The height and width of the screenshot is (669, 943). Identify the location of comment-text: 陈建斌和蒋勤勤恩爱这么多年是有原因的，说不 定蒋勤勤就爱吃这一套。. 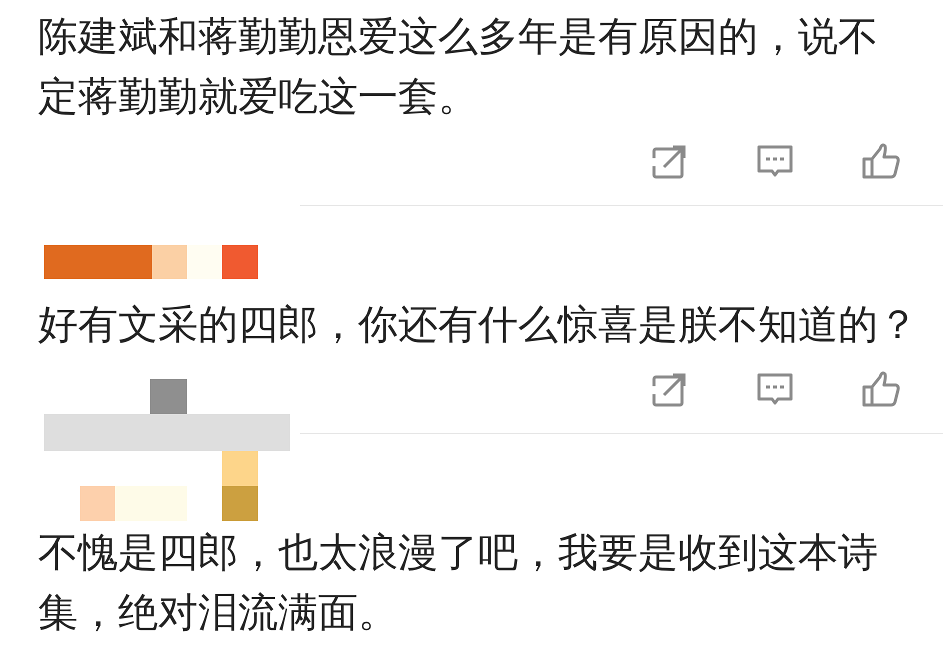
(458, 67).